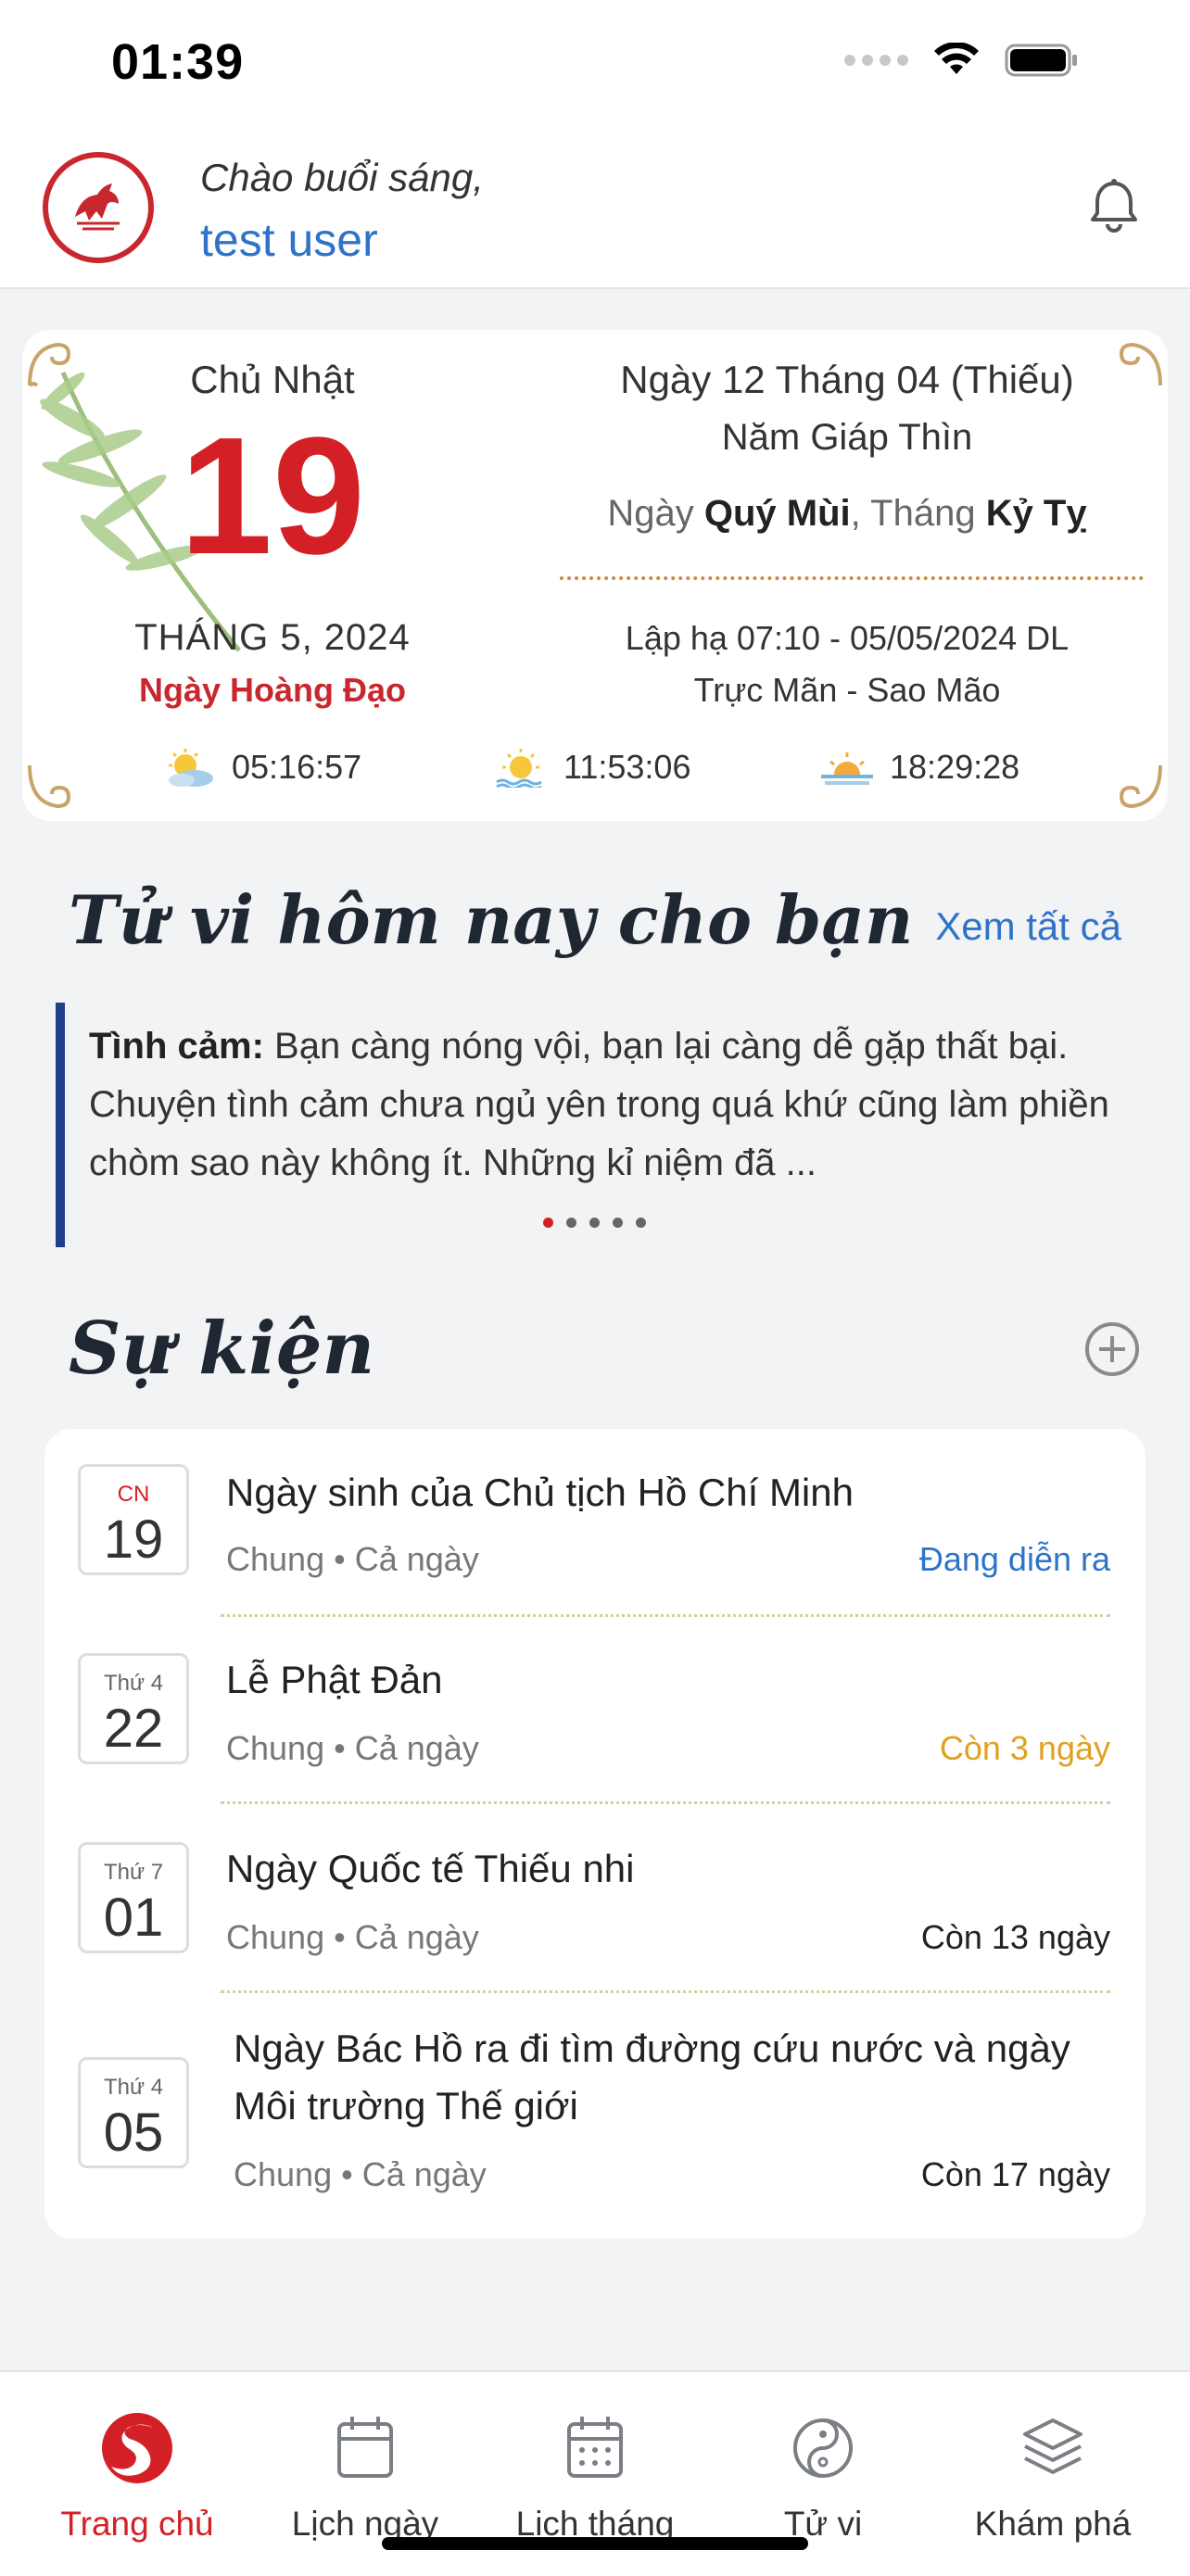 The height and width of the screenshot is (2576, 1190). Describe the element at coordinates (595, 69) in the screenshot. I see `status-bar: 01:39` at that location.